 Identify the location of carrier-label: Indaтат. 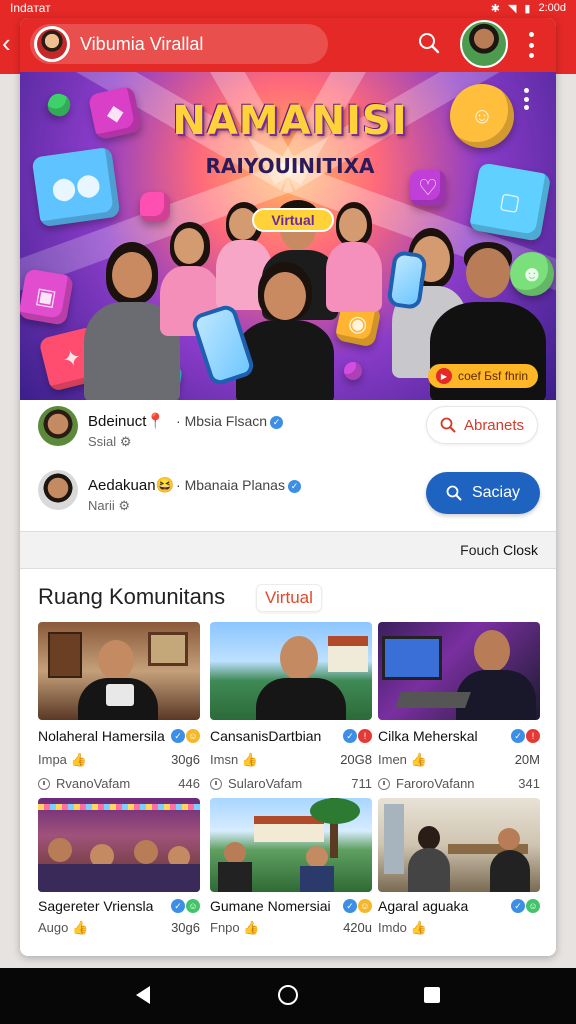
(30, 8).